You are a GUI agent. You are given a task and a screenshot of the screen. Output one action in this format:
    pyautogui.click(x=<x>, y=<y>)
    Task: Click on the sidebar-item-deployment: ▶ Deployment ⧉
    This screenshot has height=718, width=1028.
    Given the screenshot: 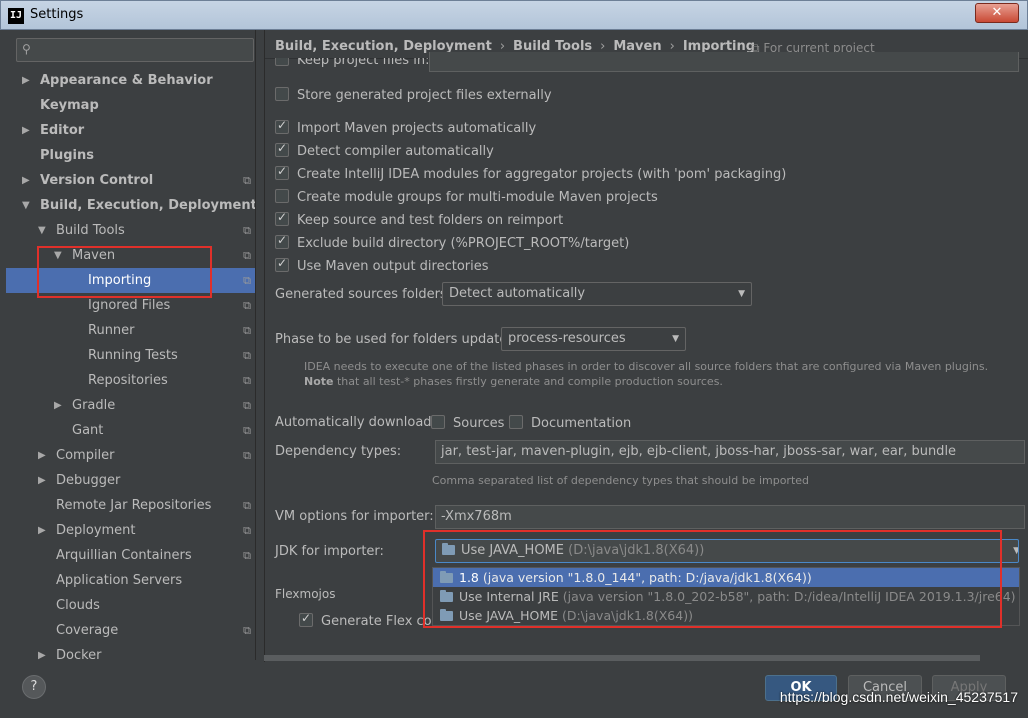 What is the action you would take?
    pyautogui.click(x=134, y=530)
    